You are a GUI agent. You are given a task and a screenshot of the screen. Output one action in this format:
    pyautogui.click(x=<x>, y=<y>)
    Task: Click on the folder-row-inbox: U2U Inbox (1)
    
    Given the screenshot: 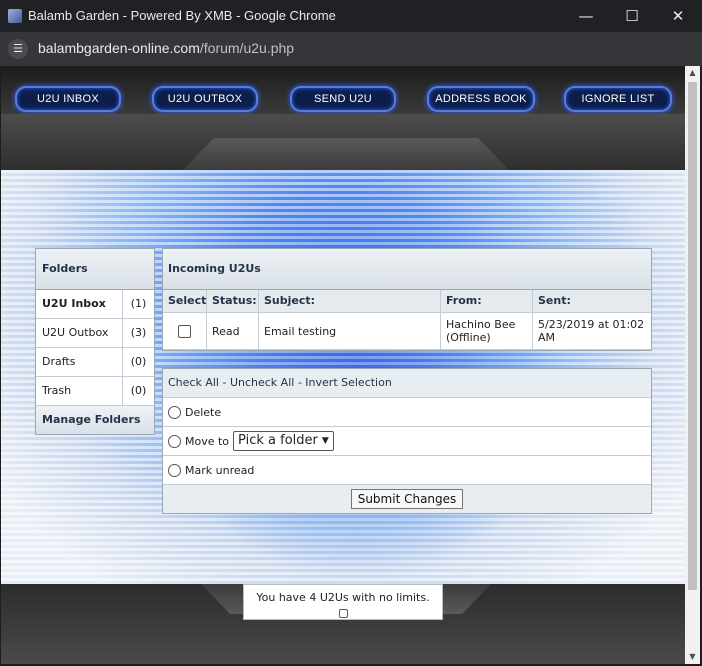 What is the action you would take?
    pyautogui.click(x=95, y=304)
    